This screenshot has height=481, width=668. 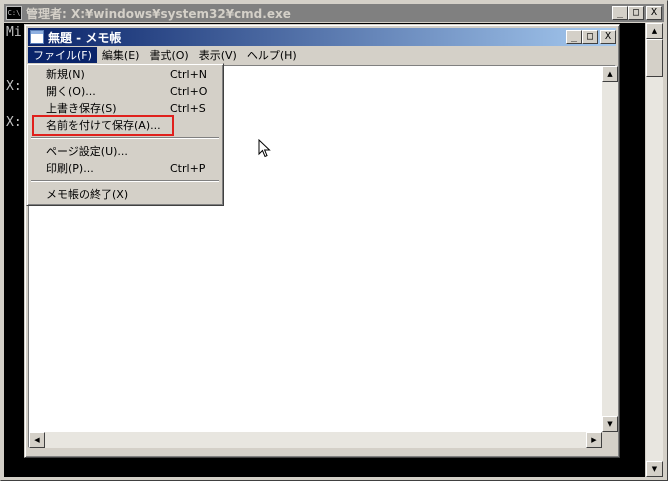 I want to click on menu-item-shortcut: Ctrl+O, so click(x=189, y=91).